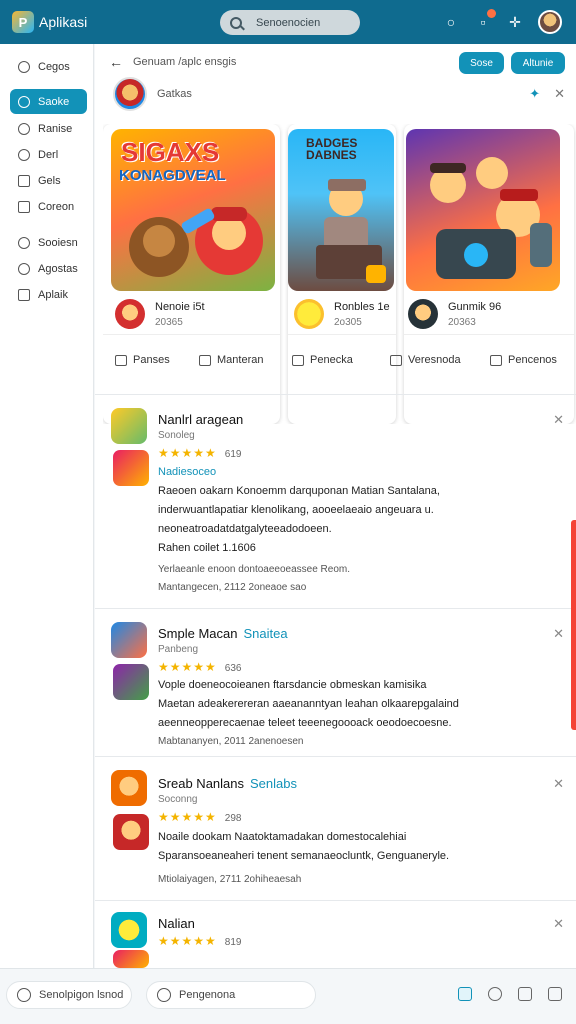  Describe the element at coordinates (207, 995) in the screenshot. I see `info-pill-label: Pengenona` at that location.